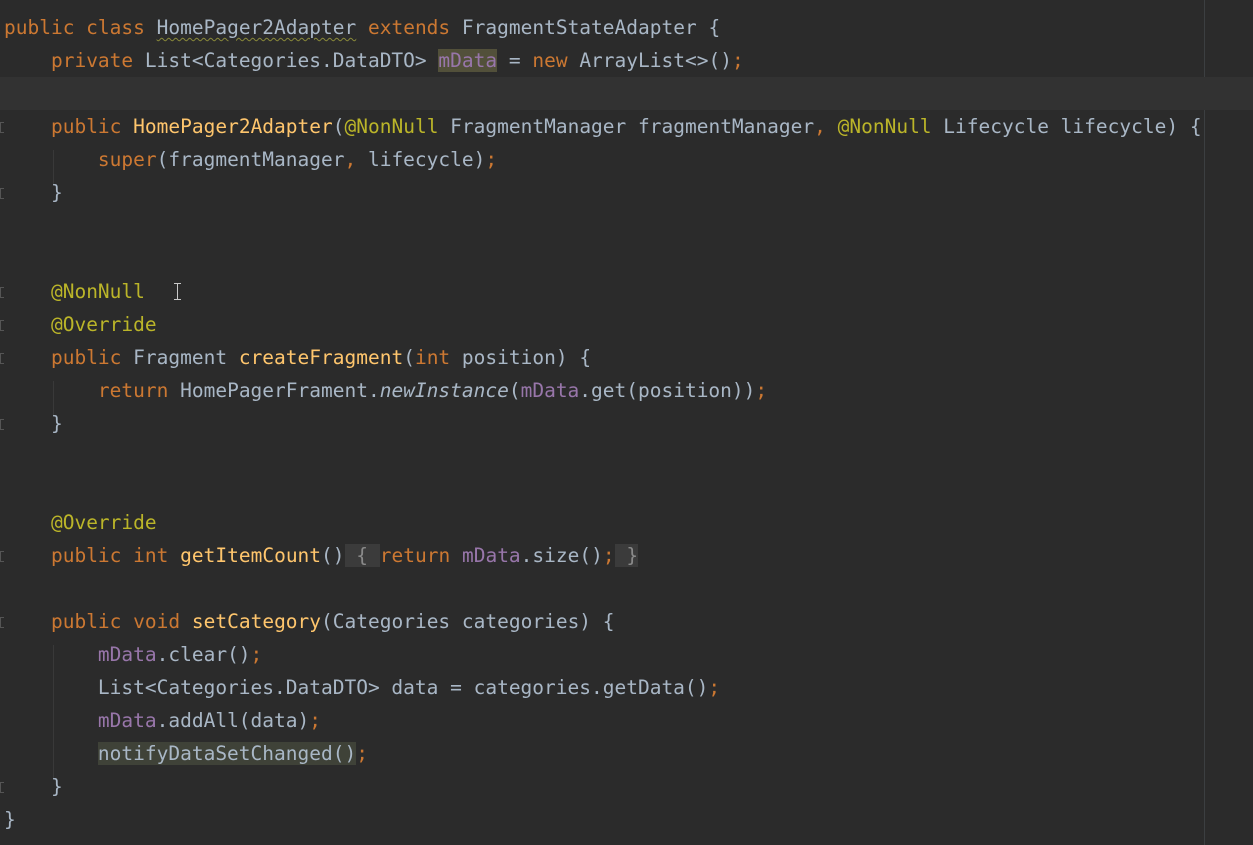 The width and height of the screenshot is (1253, 845). I want to click on code-line-22: mData.addAll(data);, so click(626, 720).